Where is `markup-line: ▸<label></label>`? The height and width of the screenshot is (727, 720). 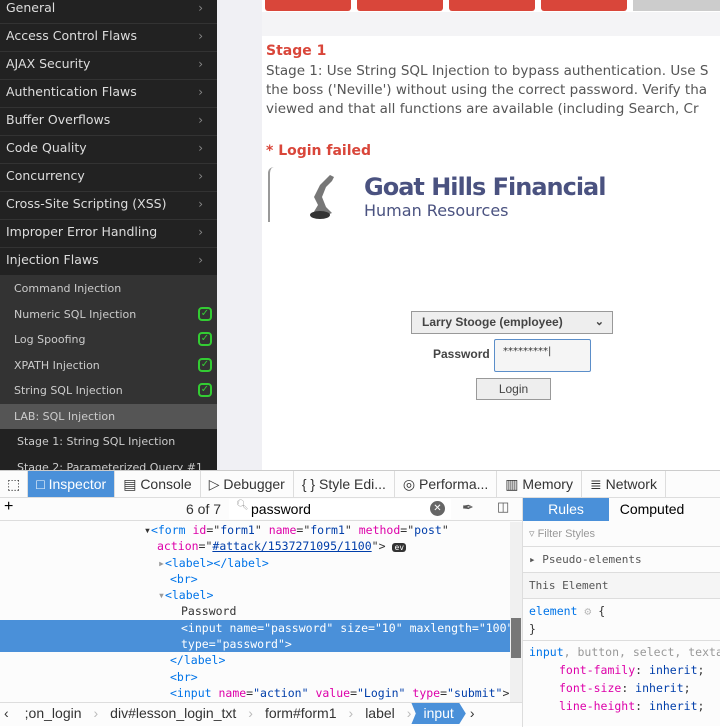 markup-line: ▸<label></label> is located at coordinates (261, 563).